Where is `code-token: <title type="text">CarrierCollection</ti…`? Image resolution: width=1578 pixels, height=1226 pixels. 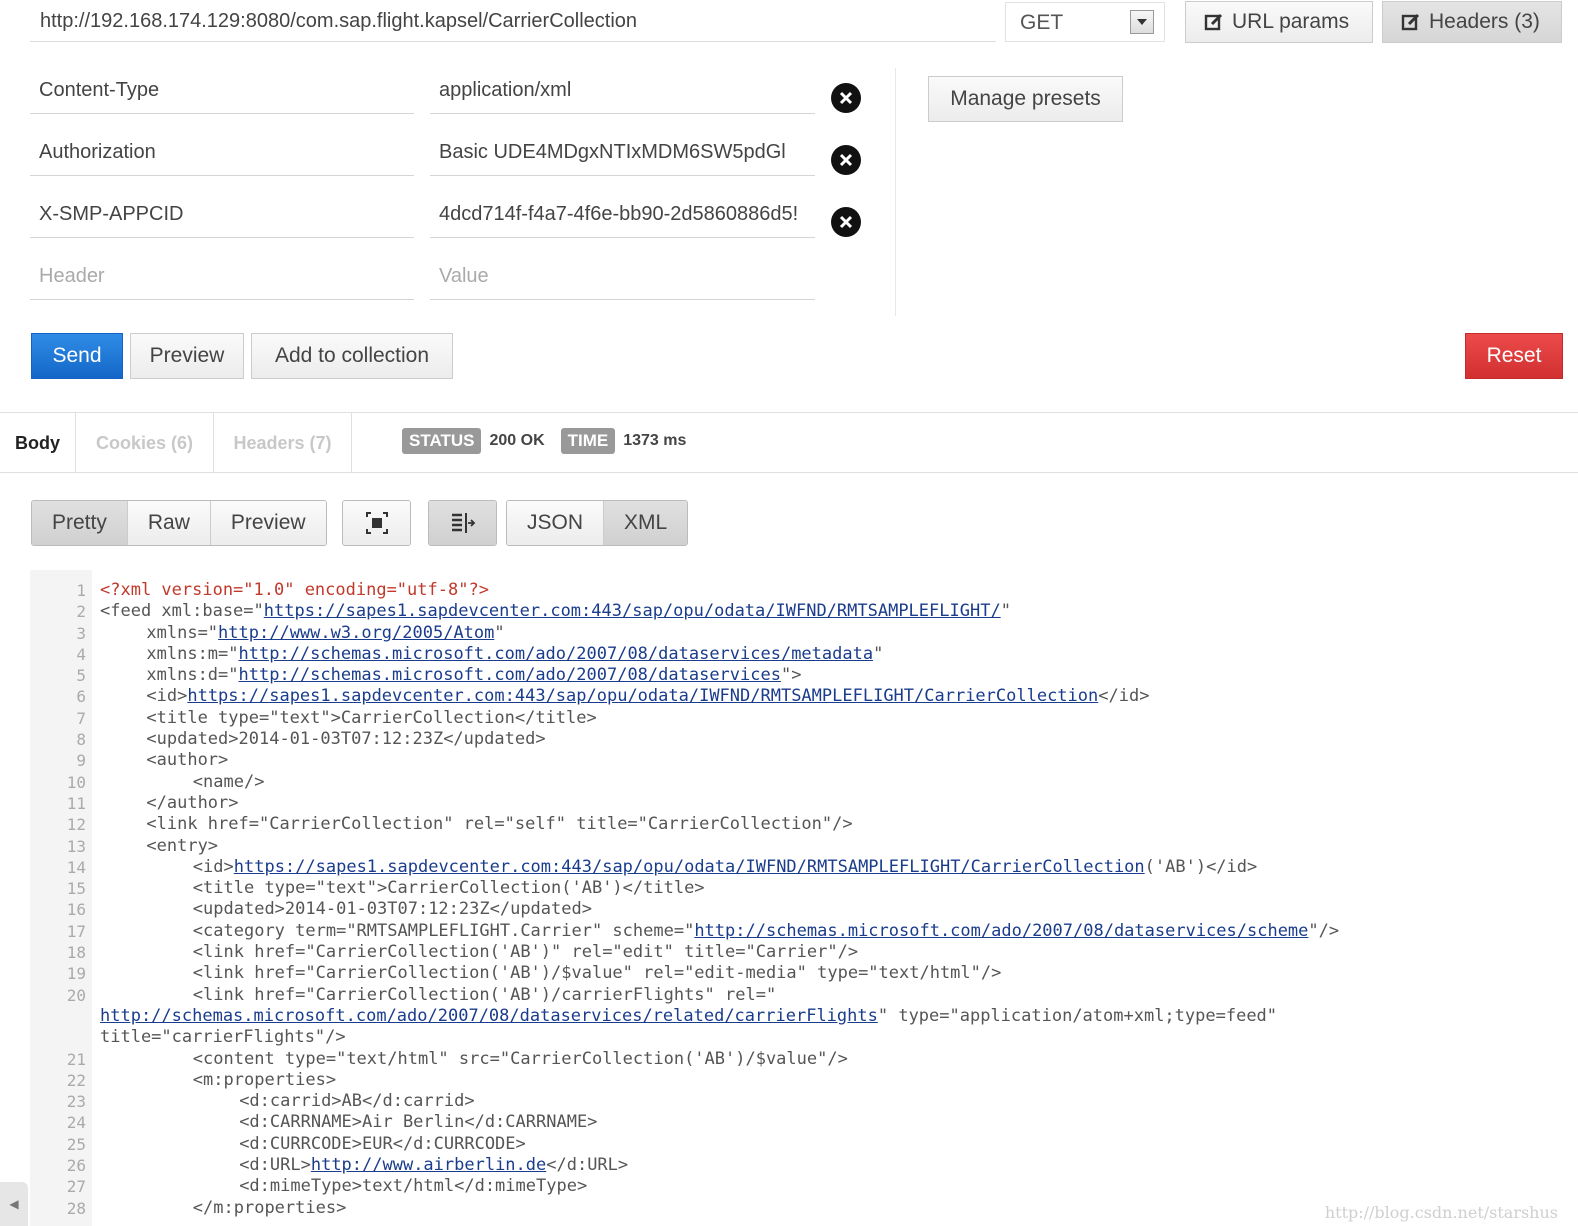 code-token: <title type="text">CarrierCollection</ti… is located at coordinates (371, 717).